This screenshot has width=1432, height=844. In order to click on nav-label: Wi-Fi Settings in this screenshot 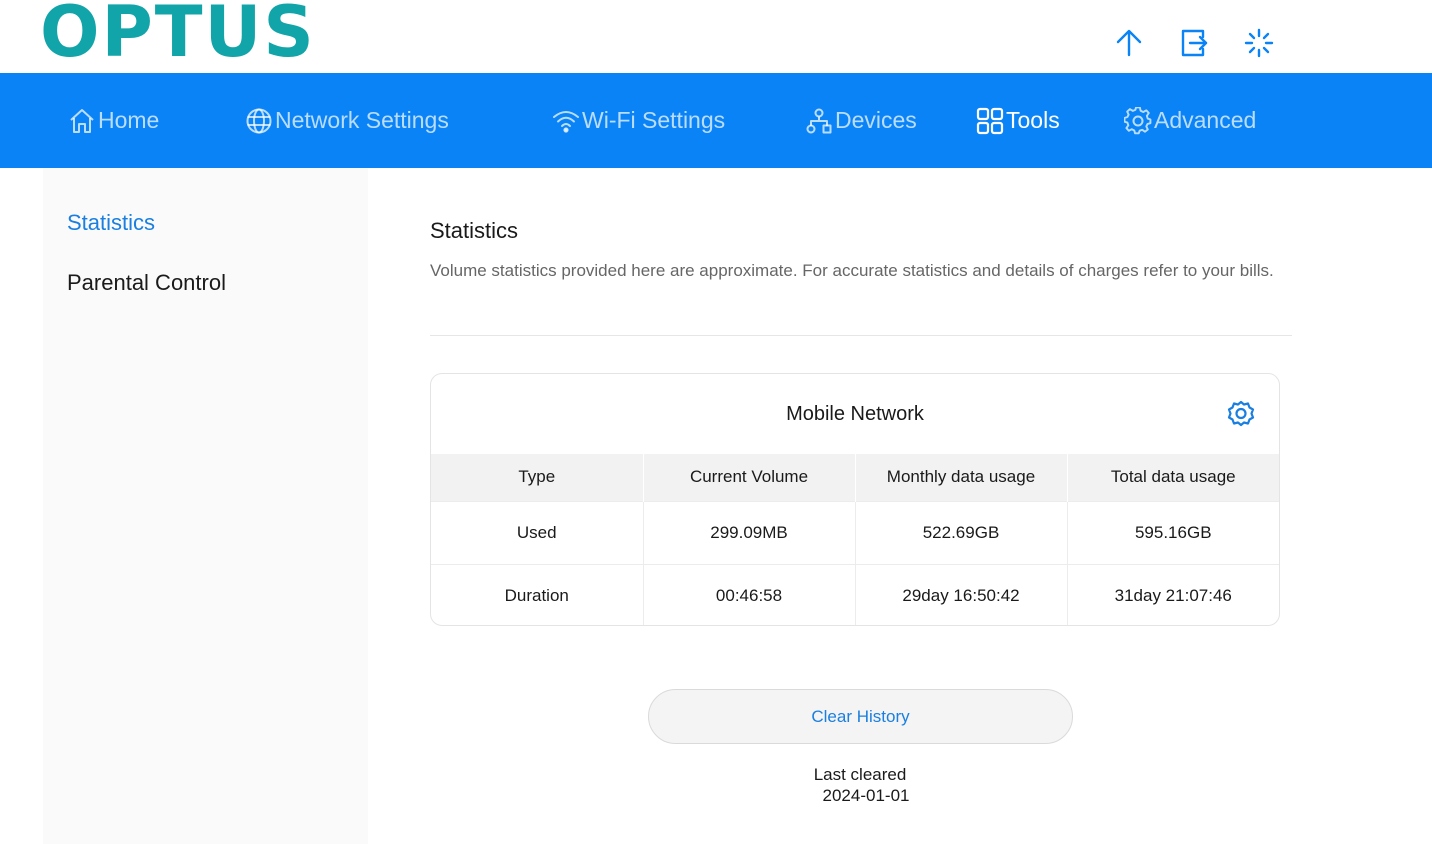, I will do `click(654, 120)`.